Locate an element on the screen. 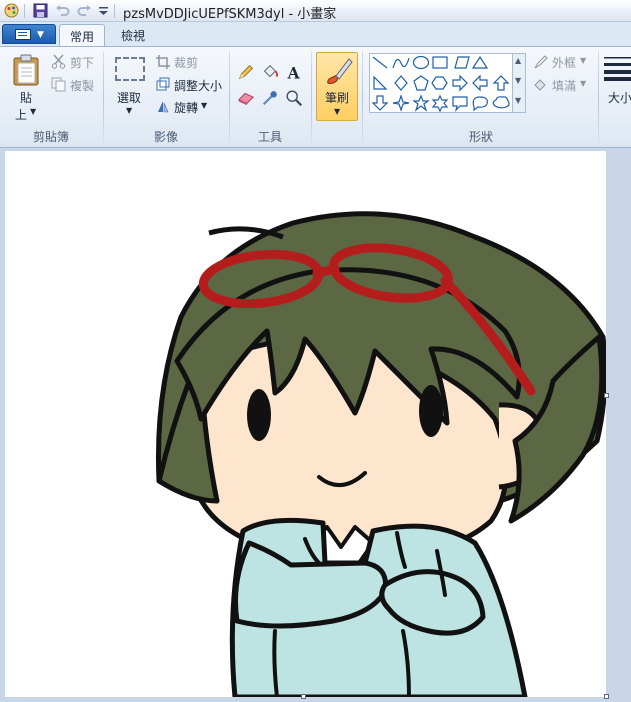 The width and height of the screenshot is (631, 702). triangle-shape-icon is located at coordinates (480, 62).